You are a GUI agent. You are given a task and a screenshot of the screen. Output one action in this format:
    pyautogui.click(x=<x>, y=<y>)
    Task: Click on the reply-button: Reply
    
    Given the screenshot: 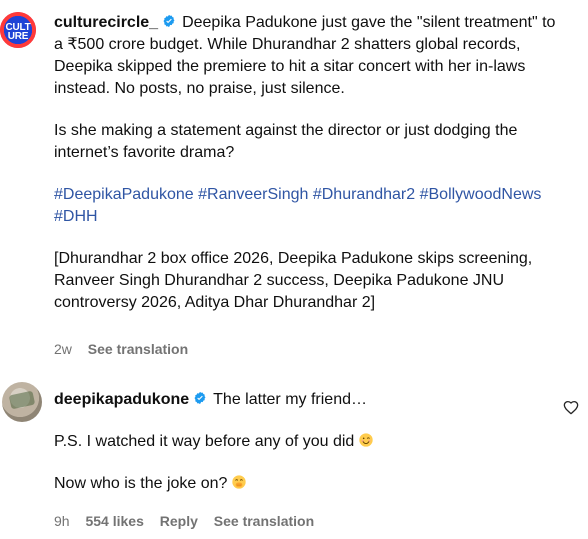 What is the action you would take?
    pyautogui.click(x=179, y=521)
    